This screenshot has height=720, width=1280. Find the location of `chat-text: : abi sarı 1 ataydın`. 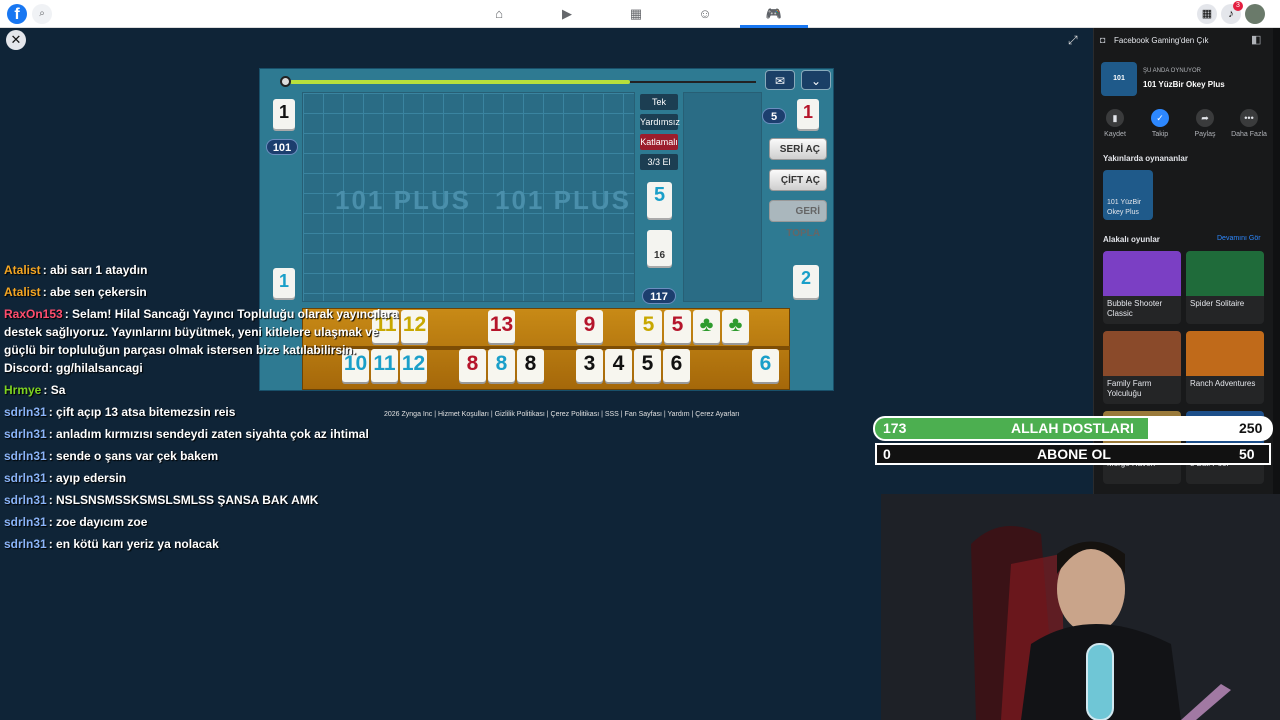

chat-text: : abi sarı 1 ataydın is located at coordinates (95, 270).